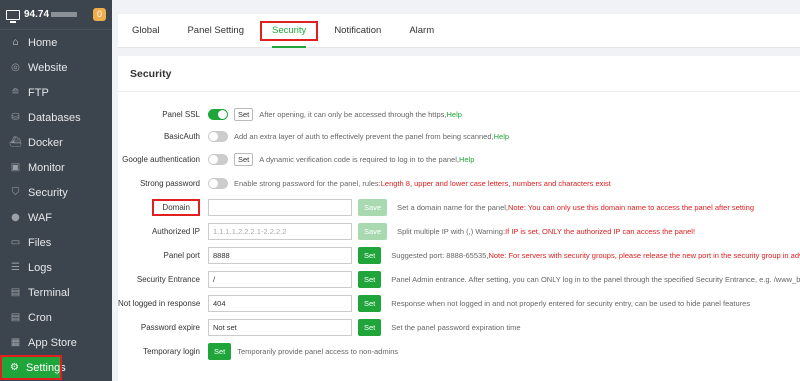 This screenshot has width=800, height=381. What do you see at coordinates (15, 117) in the screenshot?
I see `database-icon: ⛁` at bounding box center [15, 117].